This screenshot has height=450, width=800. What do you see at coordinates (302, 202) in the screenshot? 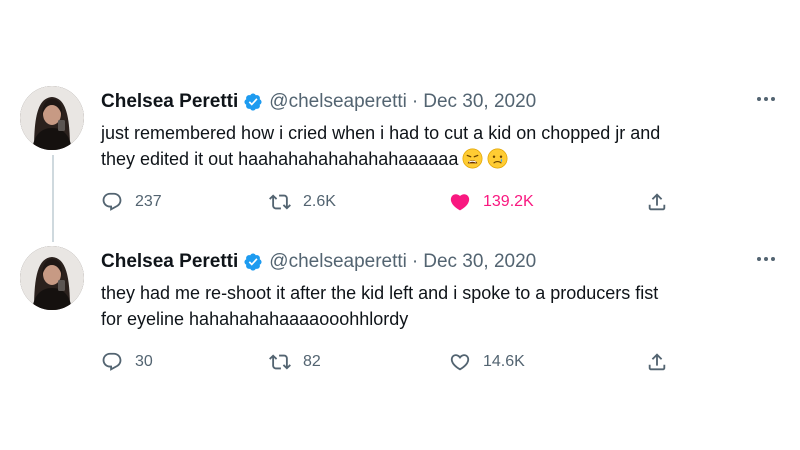
I see `retweet-button: 2.6K` at bounding box center [302, 202].